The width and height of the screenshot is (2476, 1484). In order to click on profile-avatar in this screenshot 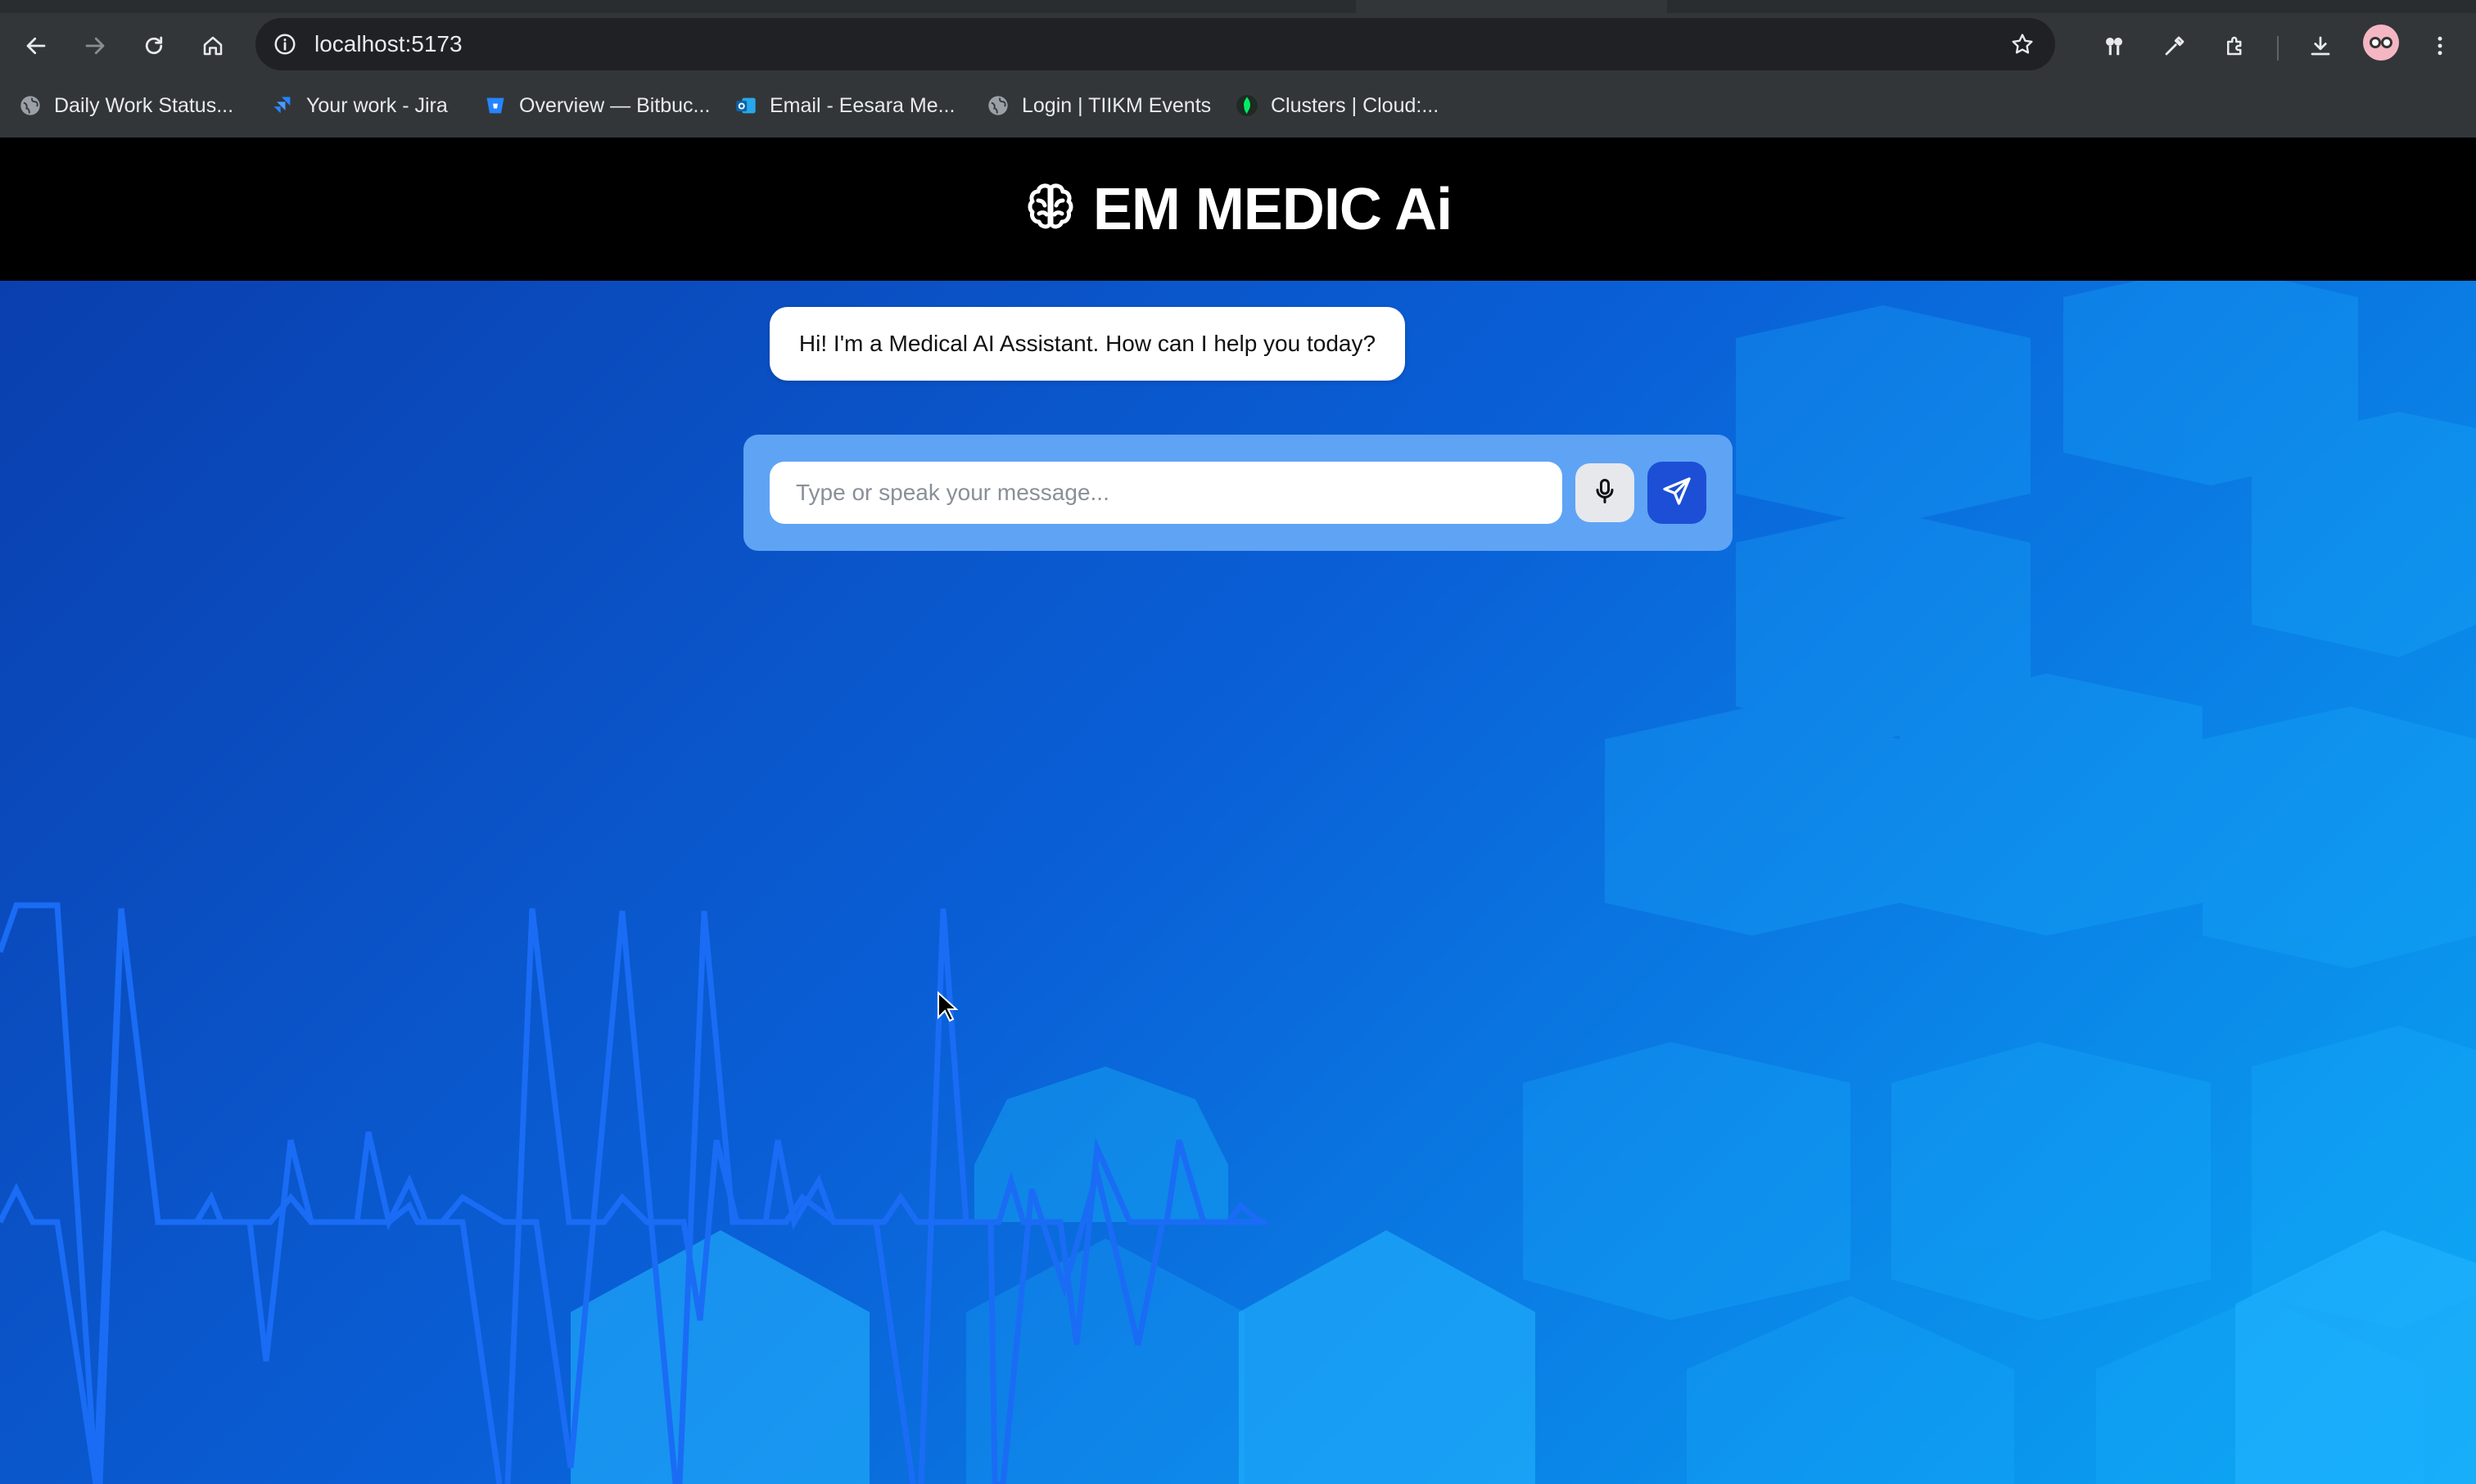, I will do `click(2381, 43)`.